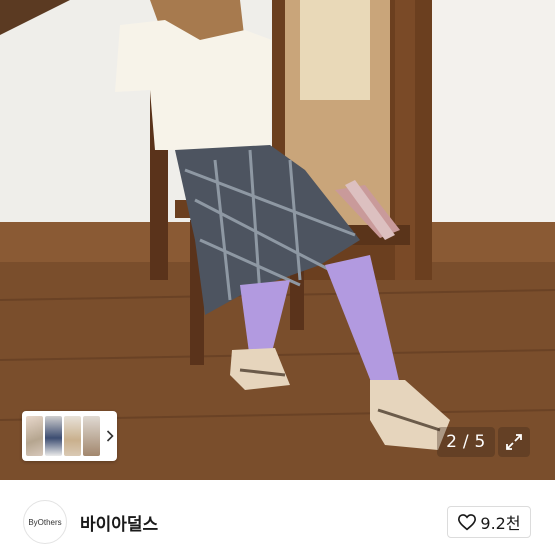 Image resolution: width=555 pixels, height=555 pixels. I want to click on shop-avatar: ByOthers, so click(45, 522).